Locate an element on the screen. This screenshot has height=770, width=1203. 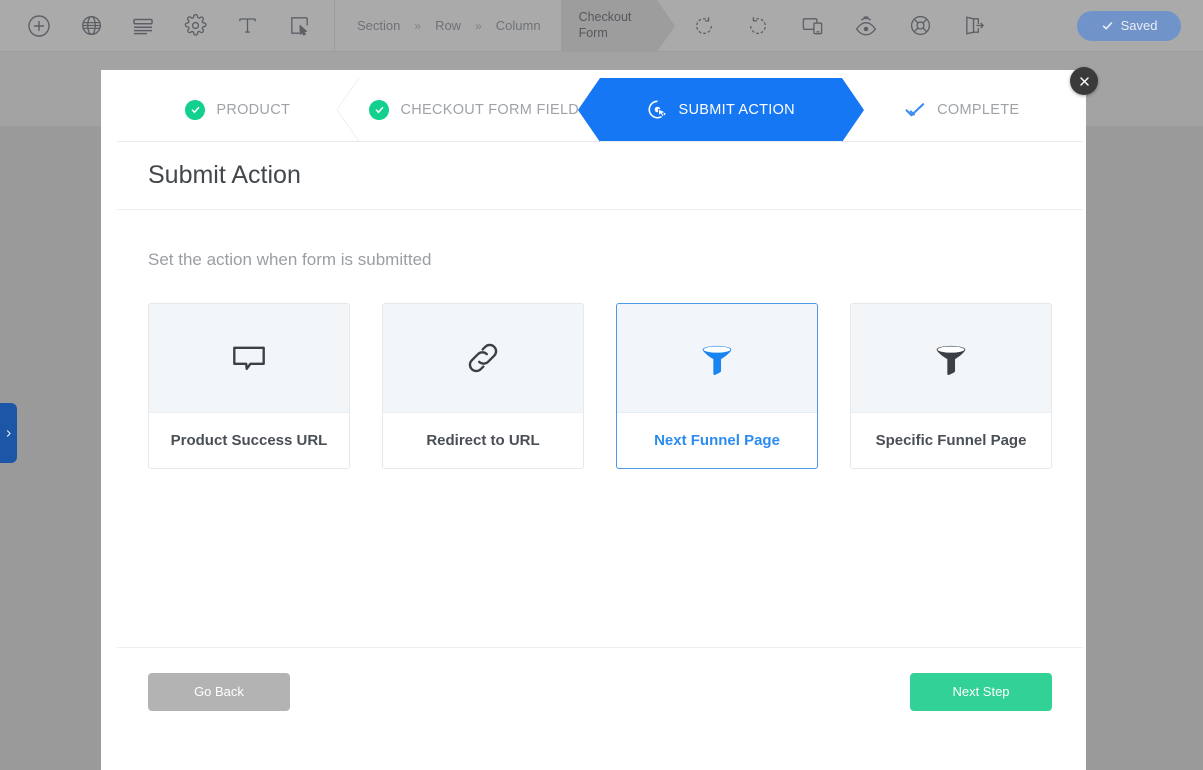
option-card-label: Specific Funnel Page is located at coordinates (951, 440).